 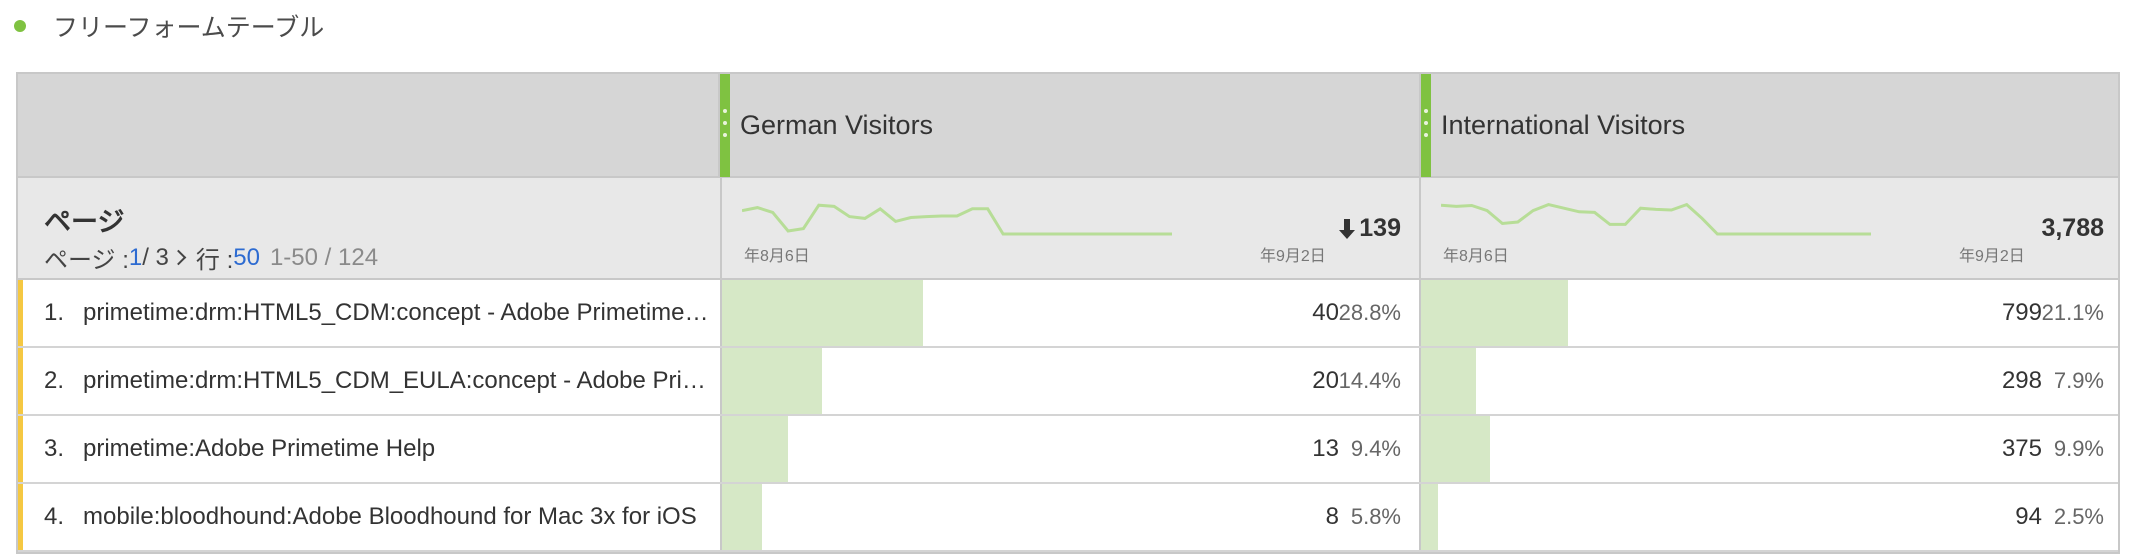 What do you see at coordinates (2072, 312) in the screenshot?
I see `metric-percent: 21.1%` at bounding box center [2072, 312].